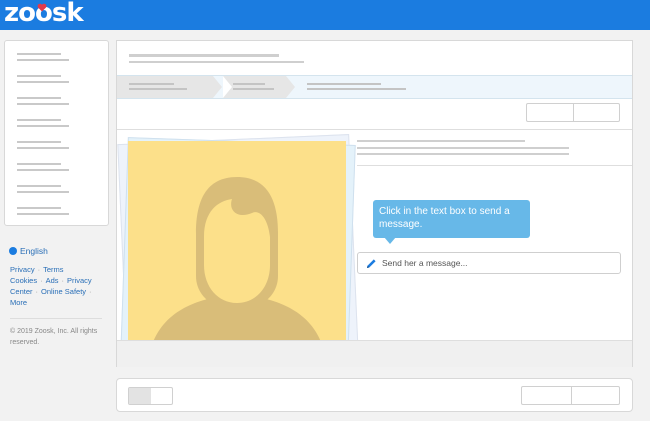 This screenshot has height=421, width=650. What do you see at coordinates (546, 395) in the screenshot?
I see `bottom-button-left` at bounding box center [546, 395].